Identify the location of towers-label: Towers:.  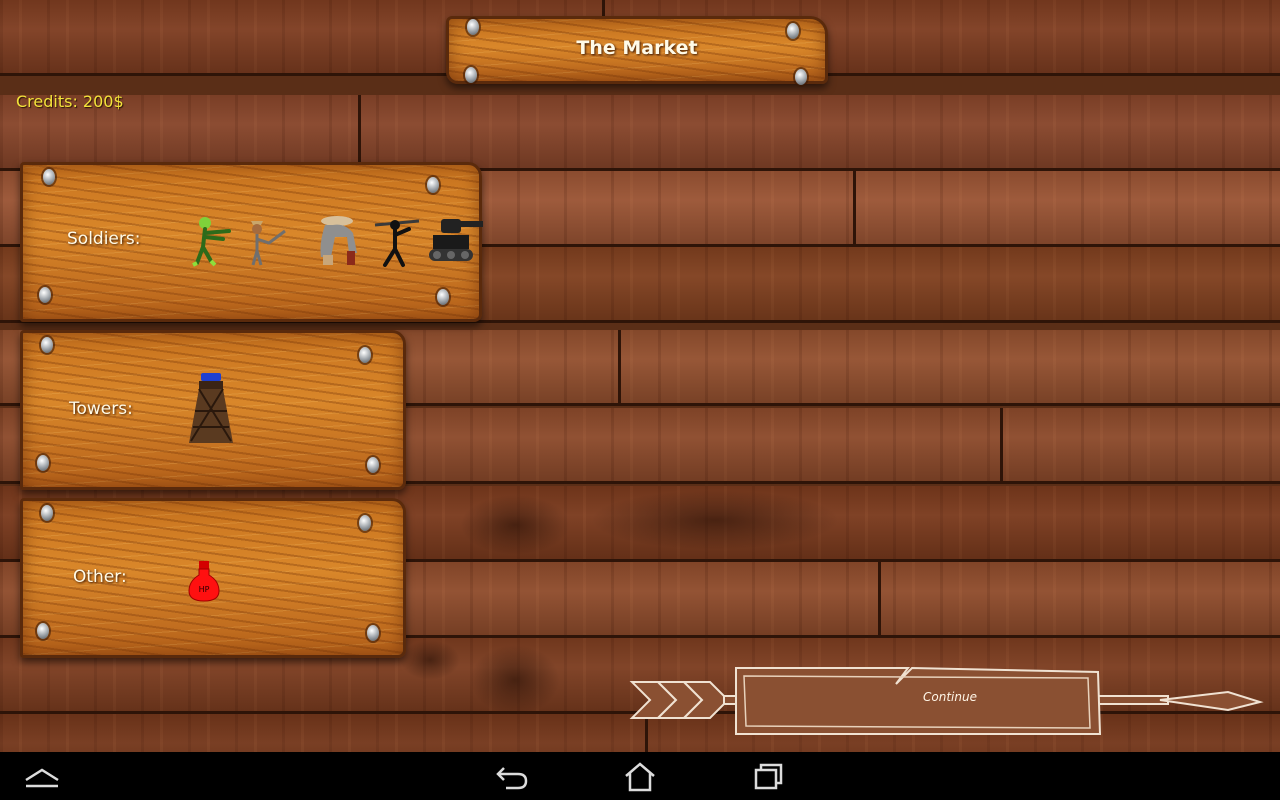
(101, 409).